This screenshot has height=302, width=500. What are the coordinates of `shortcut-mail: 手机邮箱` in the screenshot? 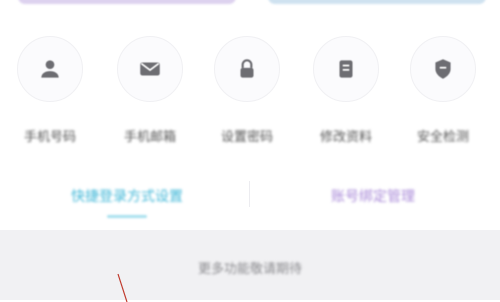 It's located at (150, 91).